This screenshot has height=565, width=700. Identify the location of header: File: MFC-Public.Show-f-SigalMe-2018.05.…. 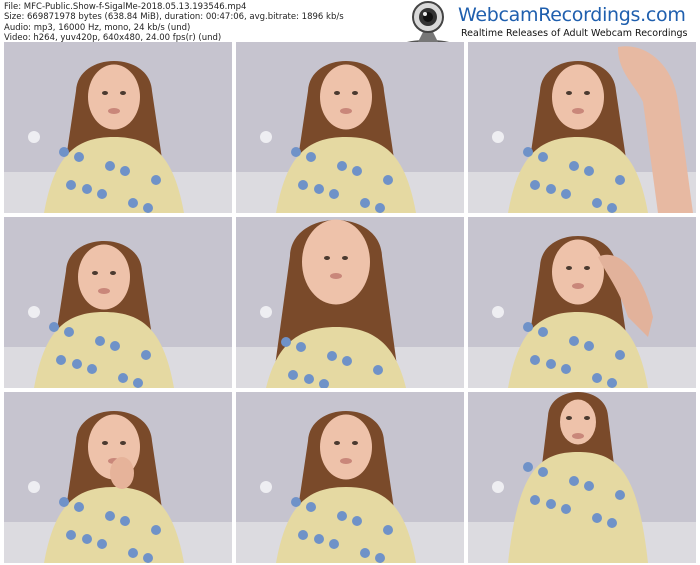
(350, 24).